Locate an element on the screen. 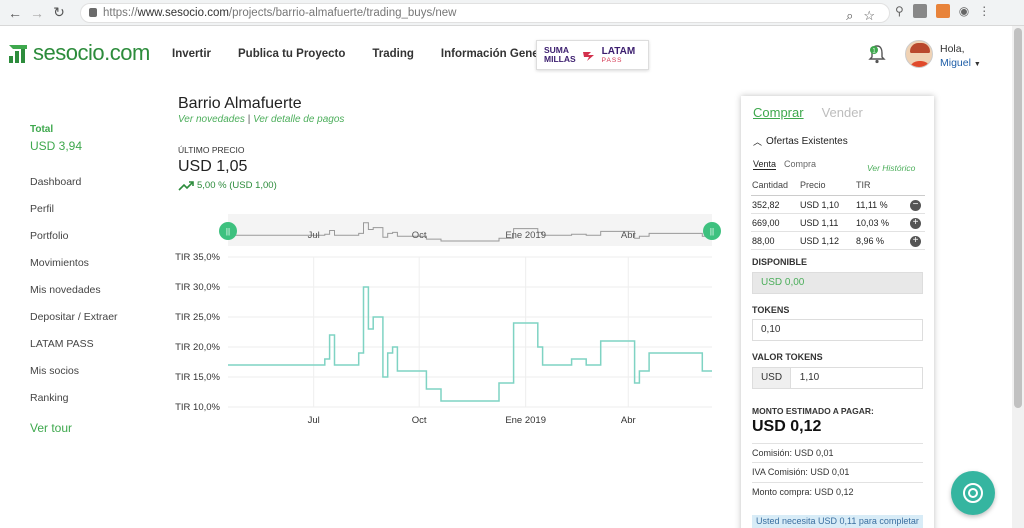  remove-offer-icon: − is located at coordinates (915, 205).